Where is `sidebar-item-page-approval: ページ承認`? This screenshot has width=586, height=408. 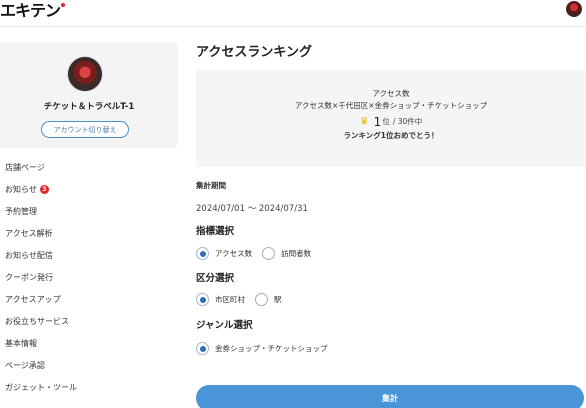
sidebar-item-page-approval: ページ承認 is located at coordinates (89, 365).